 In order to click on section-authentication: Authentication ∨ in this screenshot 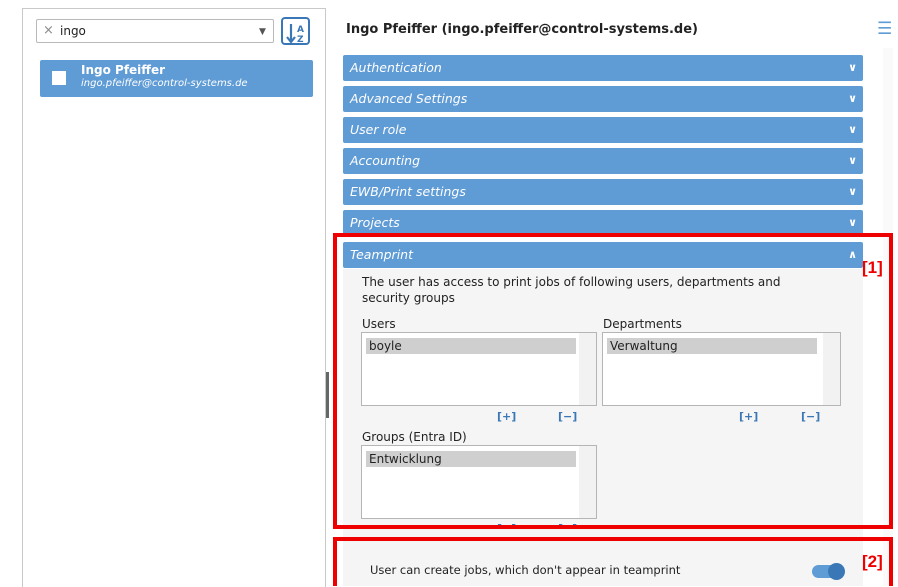, I will do `click(603, 68)`.